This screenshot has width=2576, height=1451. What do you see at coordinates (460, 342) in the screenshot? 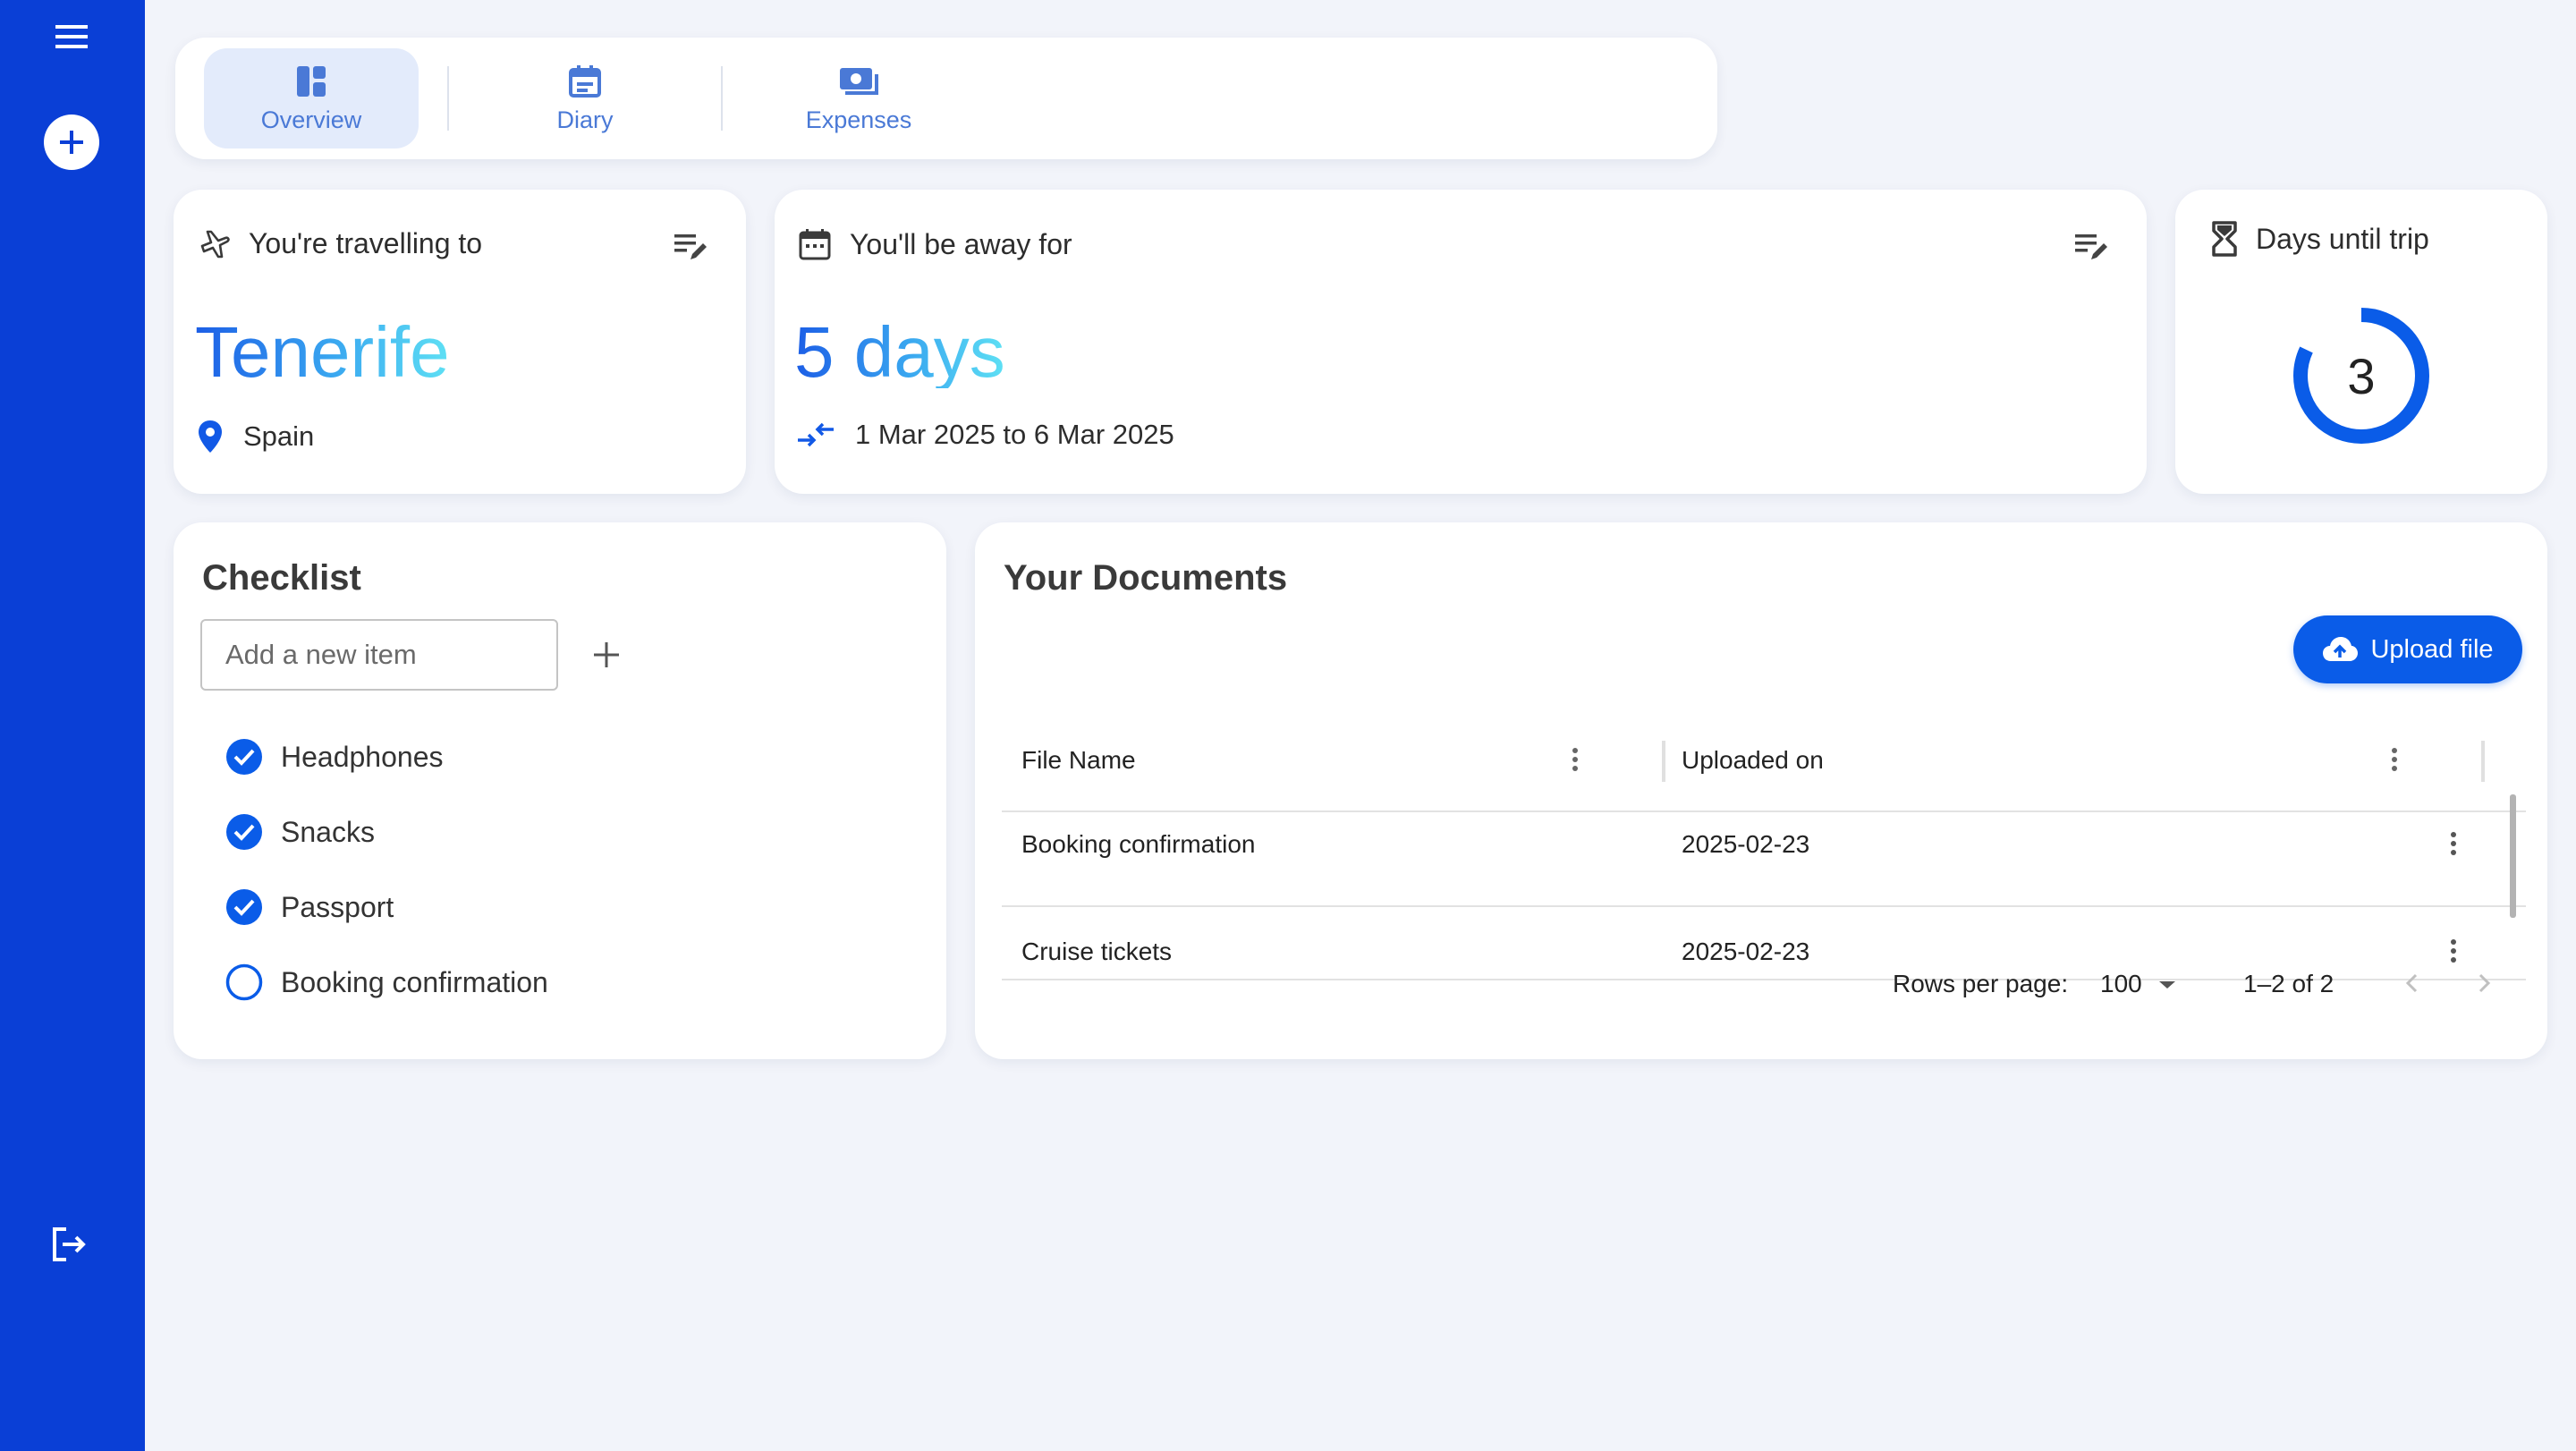
I see `destination-card: You're travelling to Tenerife Spain` at bounding box center [460, 342].